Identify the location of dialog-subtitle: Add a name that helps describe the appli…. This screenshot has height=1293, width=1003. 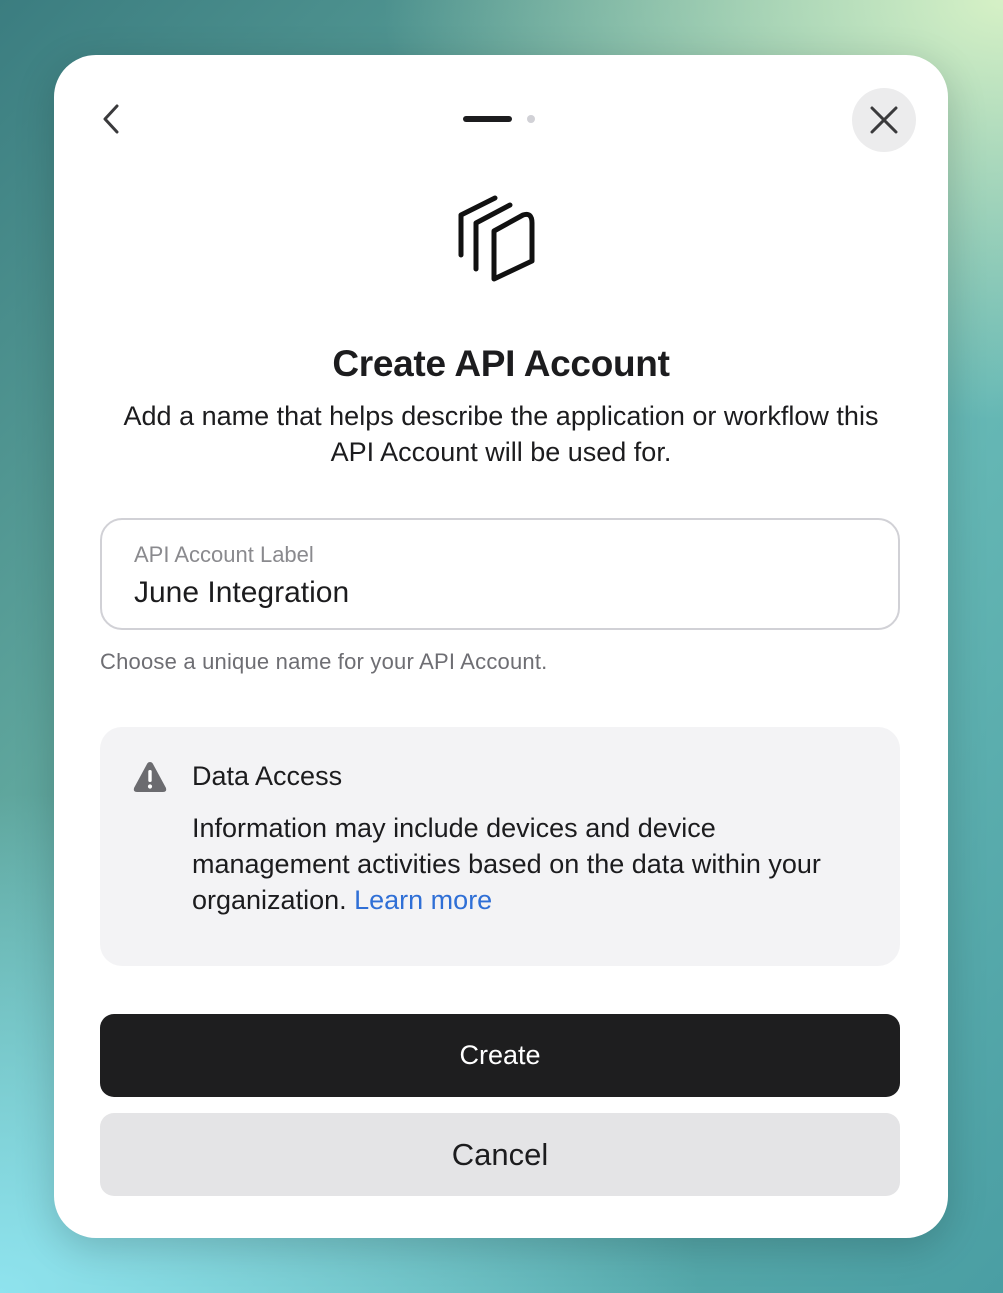
(501, 434).